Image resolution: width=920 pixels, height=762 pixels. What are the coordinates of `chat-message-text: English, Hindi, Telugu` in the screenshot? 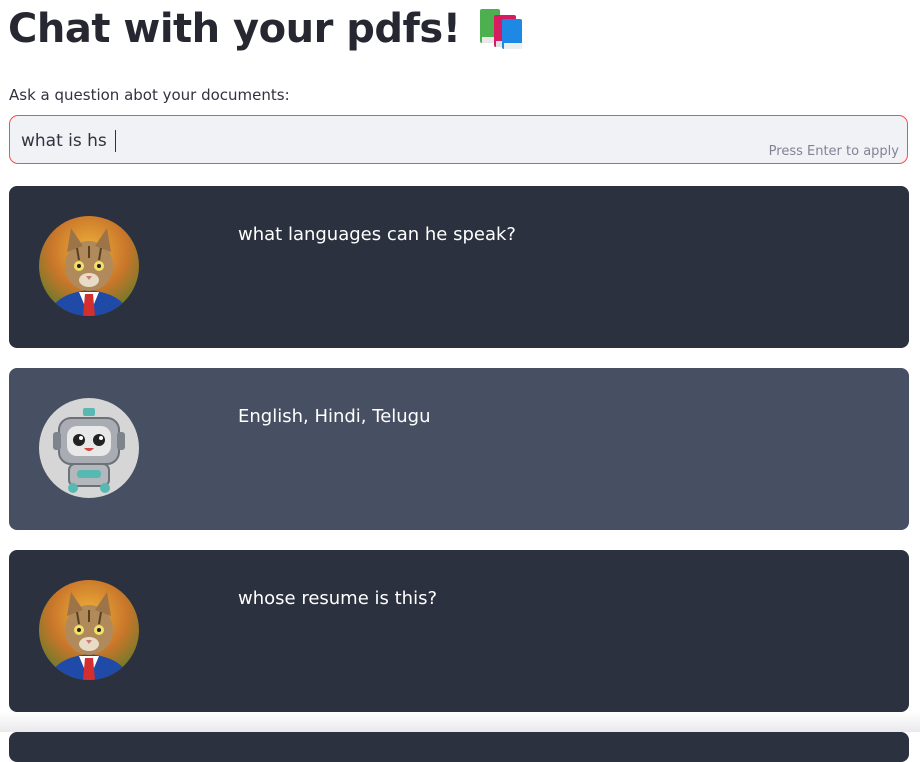 It's located at (334, 416).